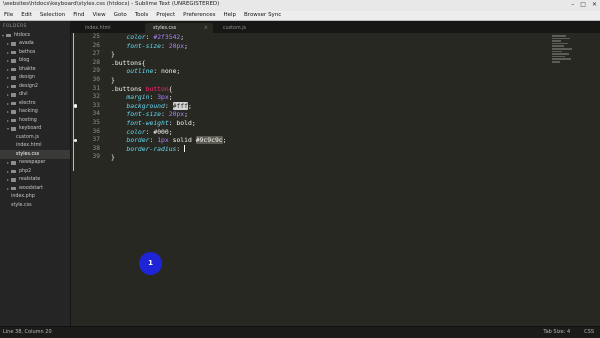  What do you see at coordinates (35, 86) in the screenshot?
I see `sidebar-item-design2: ▸ design2` at bounding box center [35, 86].